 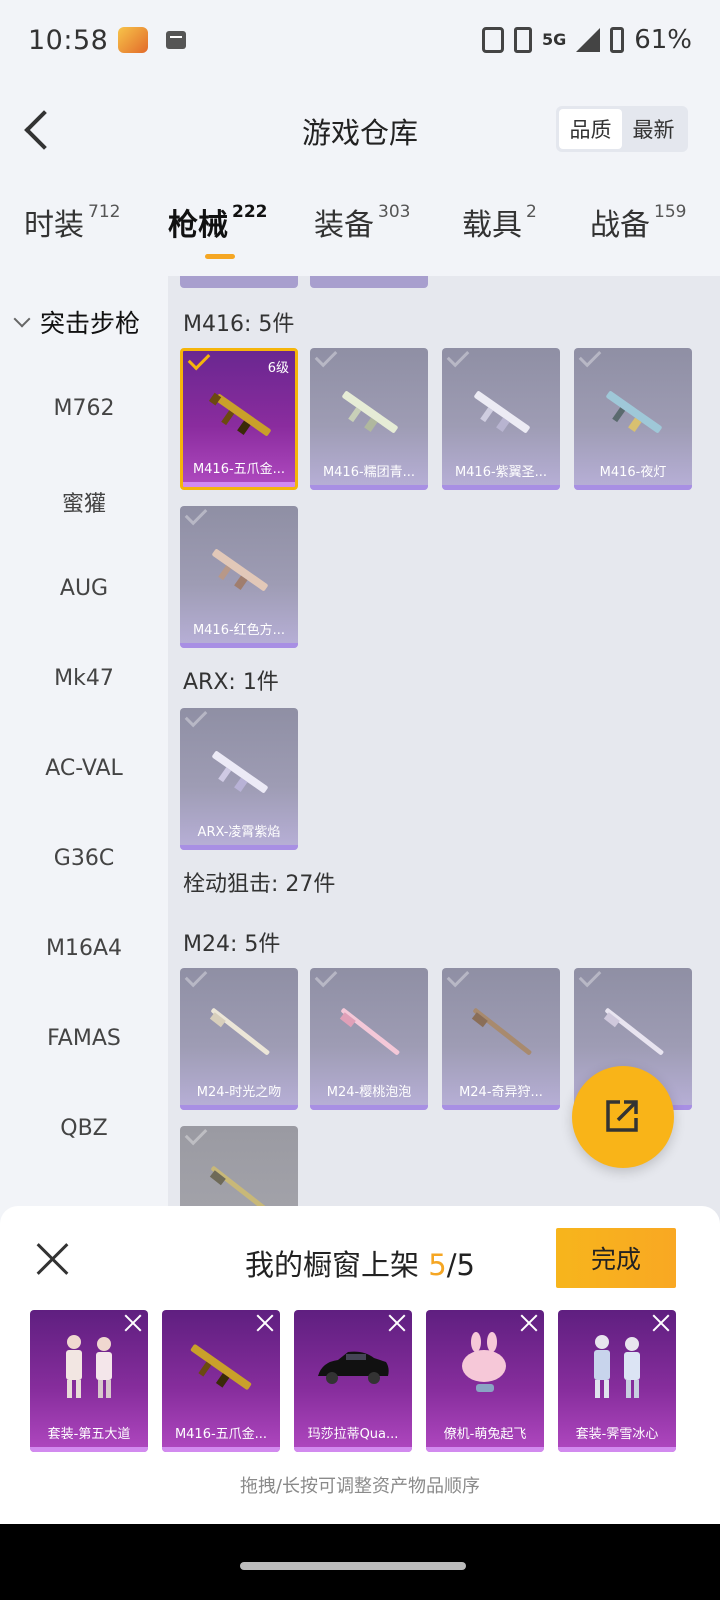 I want to click on tab-fashion: 时装 712, so click(x=72, y=230).